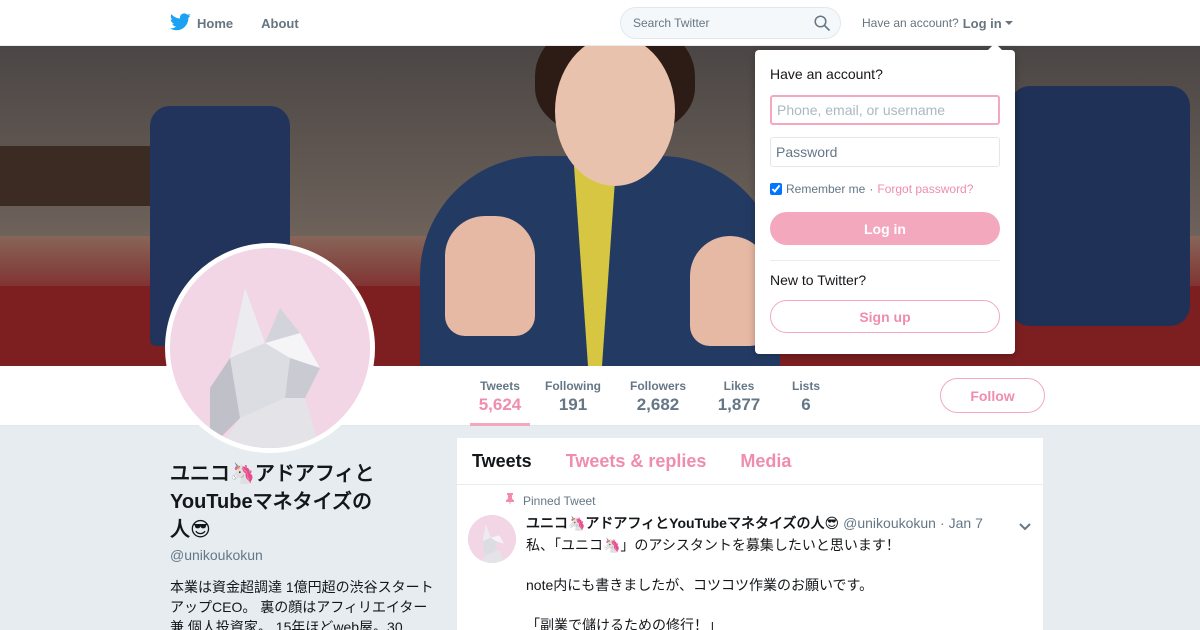 The width and height of the screenshot is (1200, 630). Describe the element at coordinates (490, 276) in the screenshot. I see `banner-hand-left` at that location.